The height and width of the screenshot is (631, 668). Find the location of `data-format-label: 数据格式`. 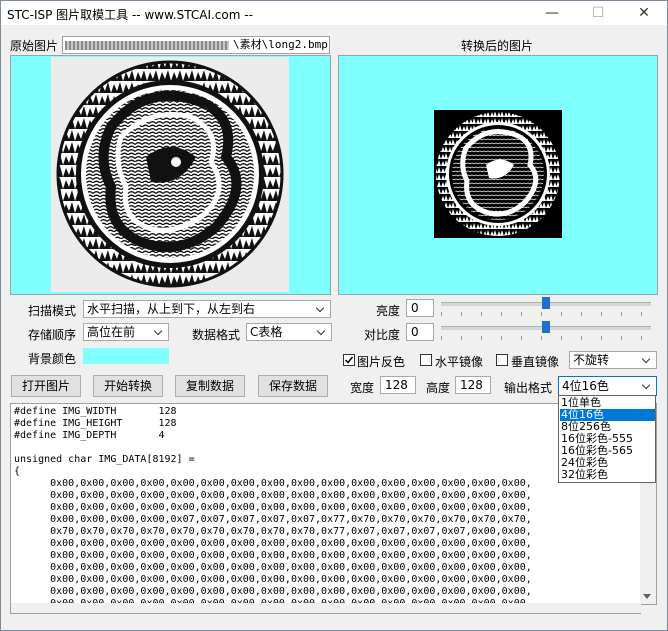

data-format-label: 数据格式 is located at coordinates (216, 335).